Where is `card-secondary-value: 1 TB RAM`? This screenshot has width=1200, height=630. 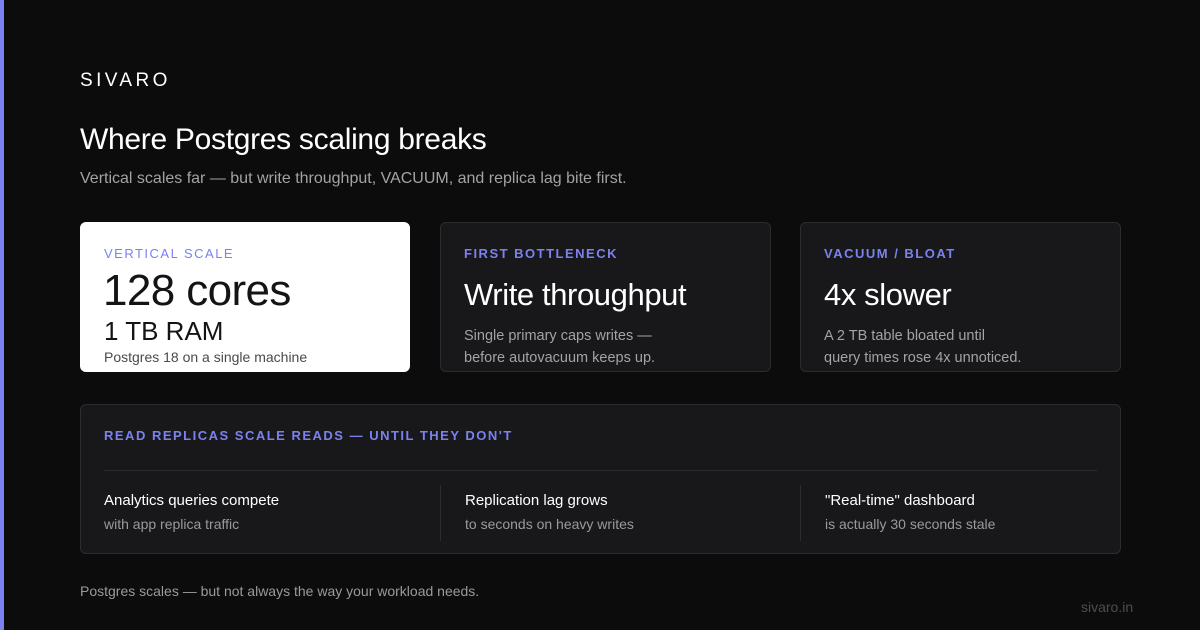 card-secondary-value: 1 TB RAM is located at coordinates (164, 331).